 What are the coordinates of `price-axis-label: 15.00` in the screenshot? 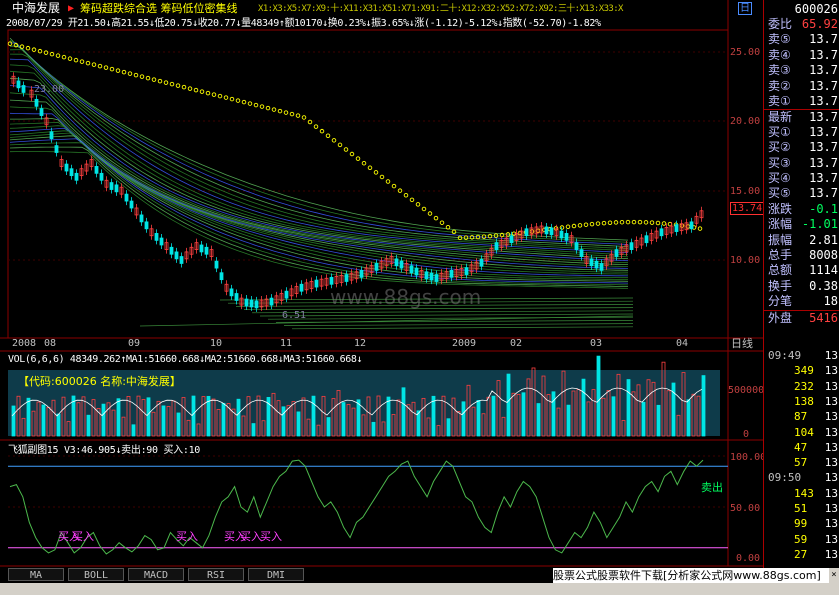 It's located at (745, 191).